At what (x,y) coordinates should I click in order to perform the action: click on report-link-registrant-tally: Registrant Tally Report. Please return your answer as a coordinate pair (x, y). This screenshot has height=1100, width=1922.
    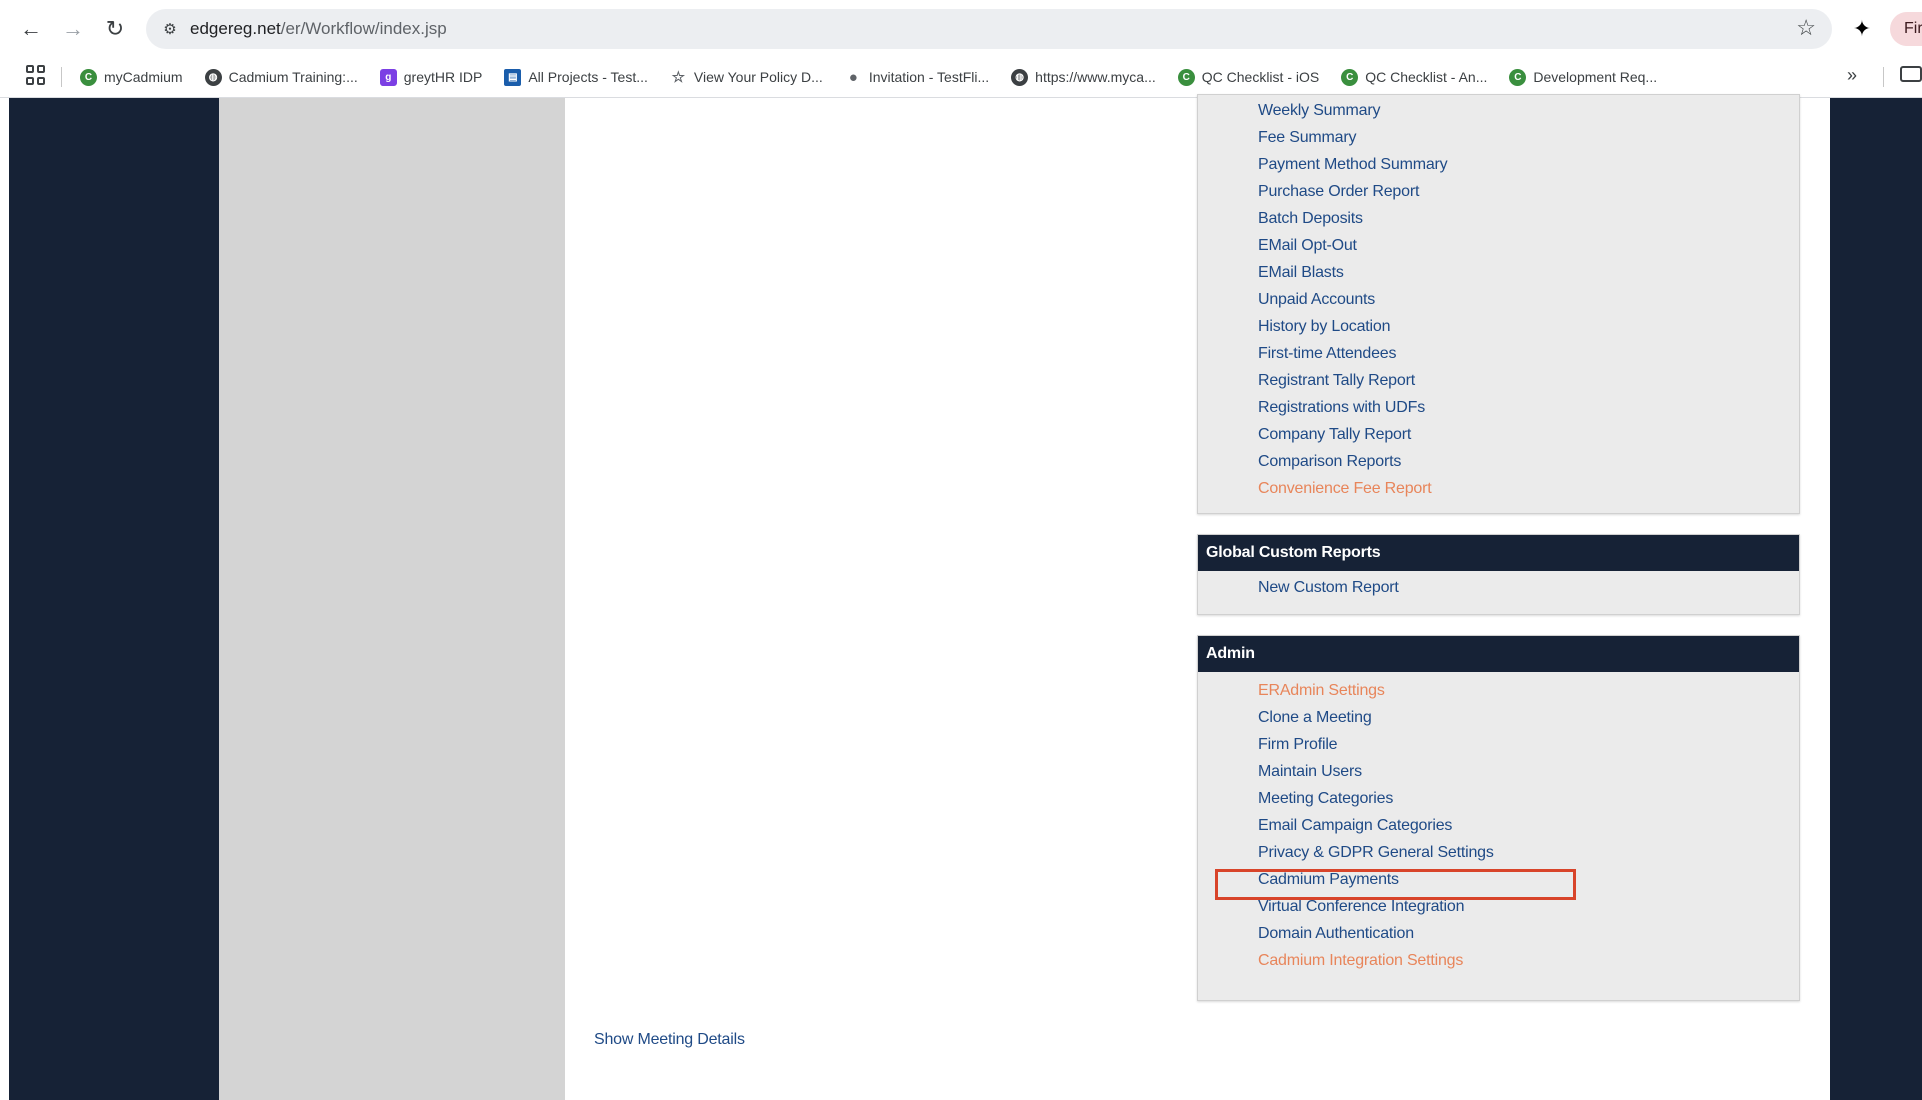
    Looking at the image, I should click on (1336, 381).